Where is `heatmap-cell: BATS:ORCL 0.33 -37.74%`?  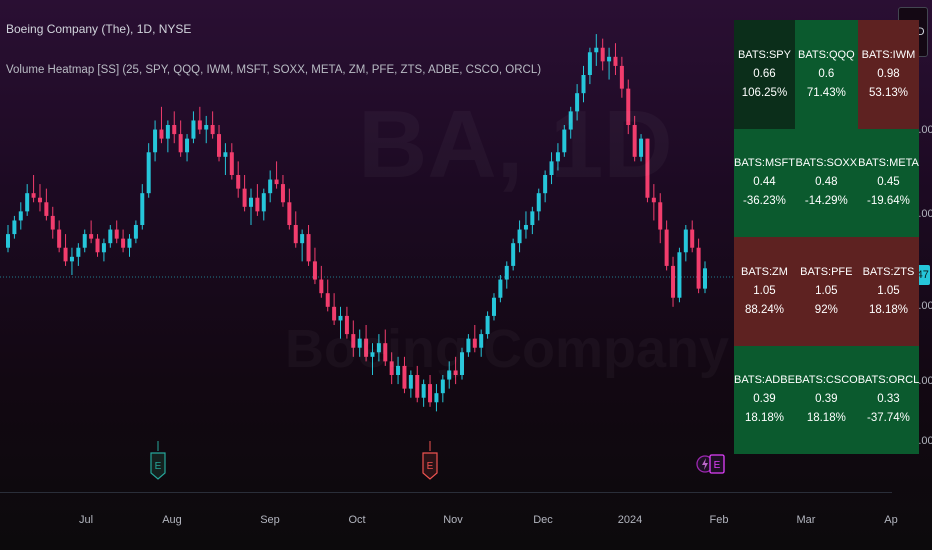 heatmap-cell: BATS:ORCL 0.33 -37.74% is located at coordinates (888, 399).